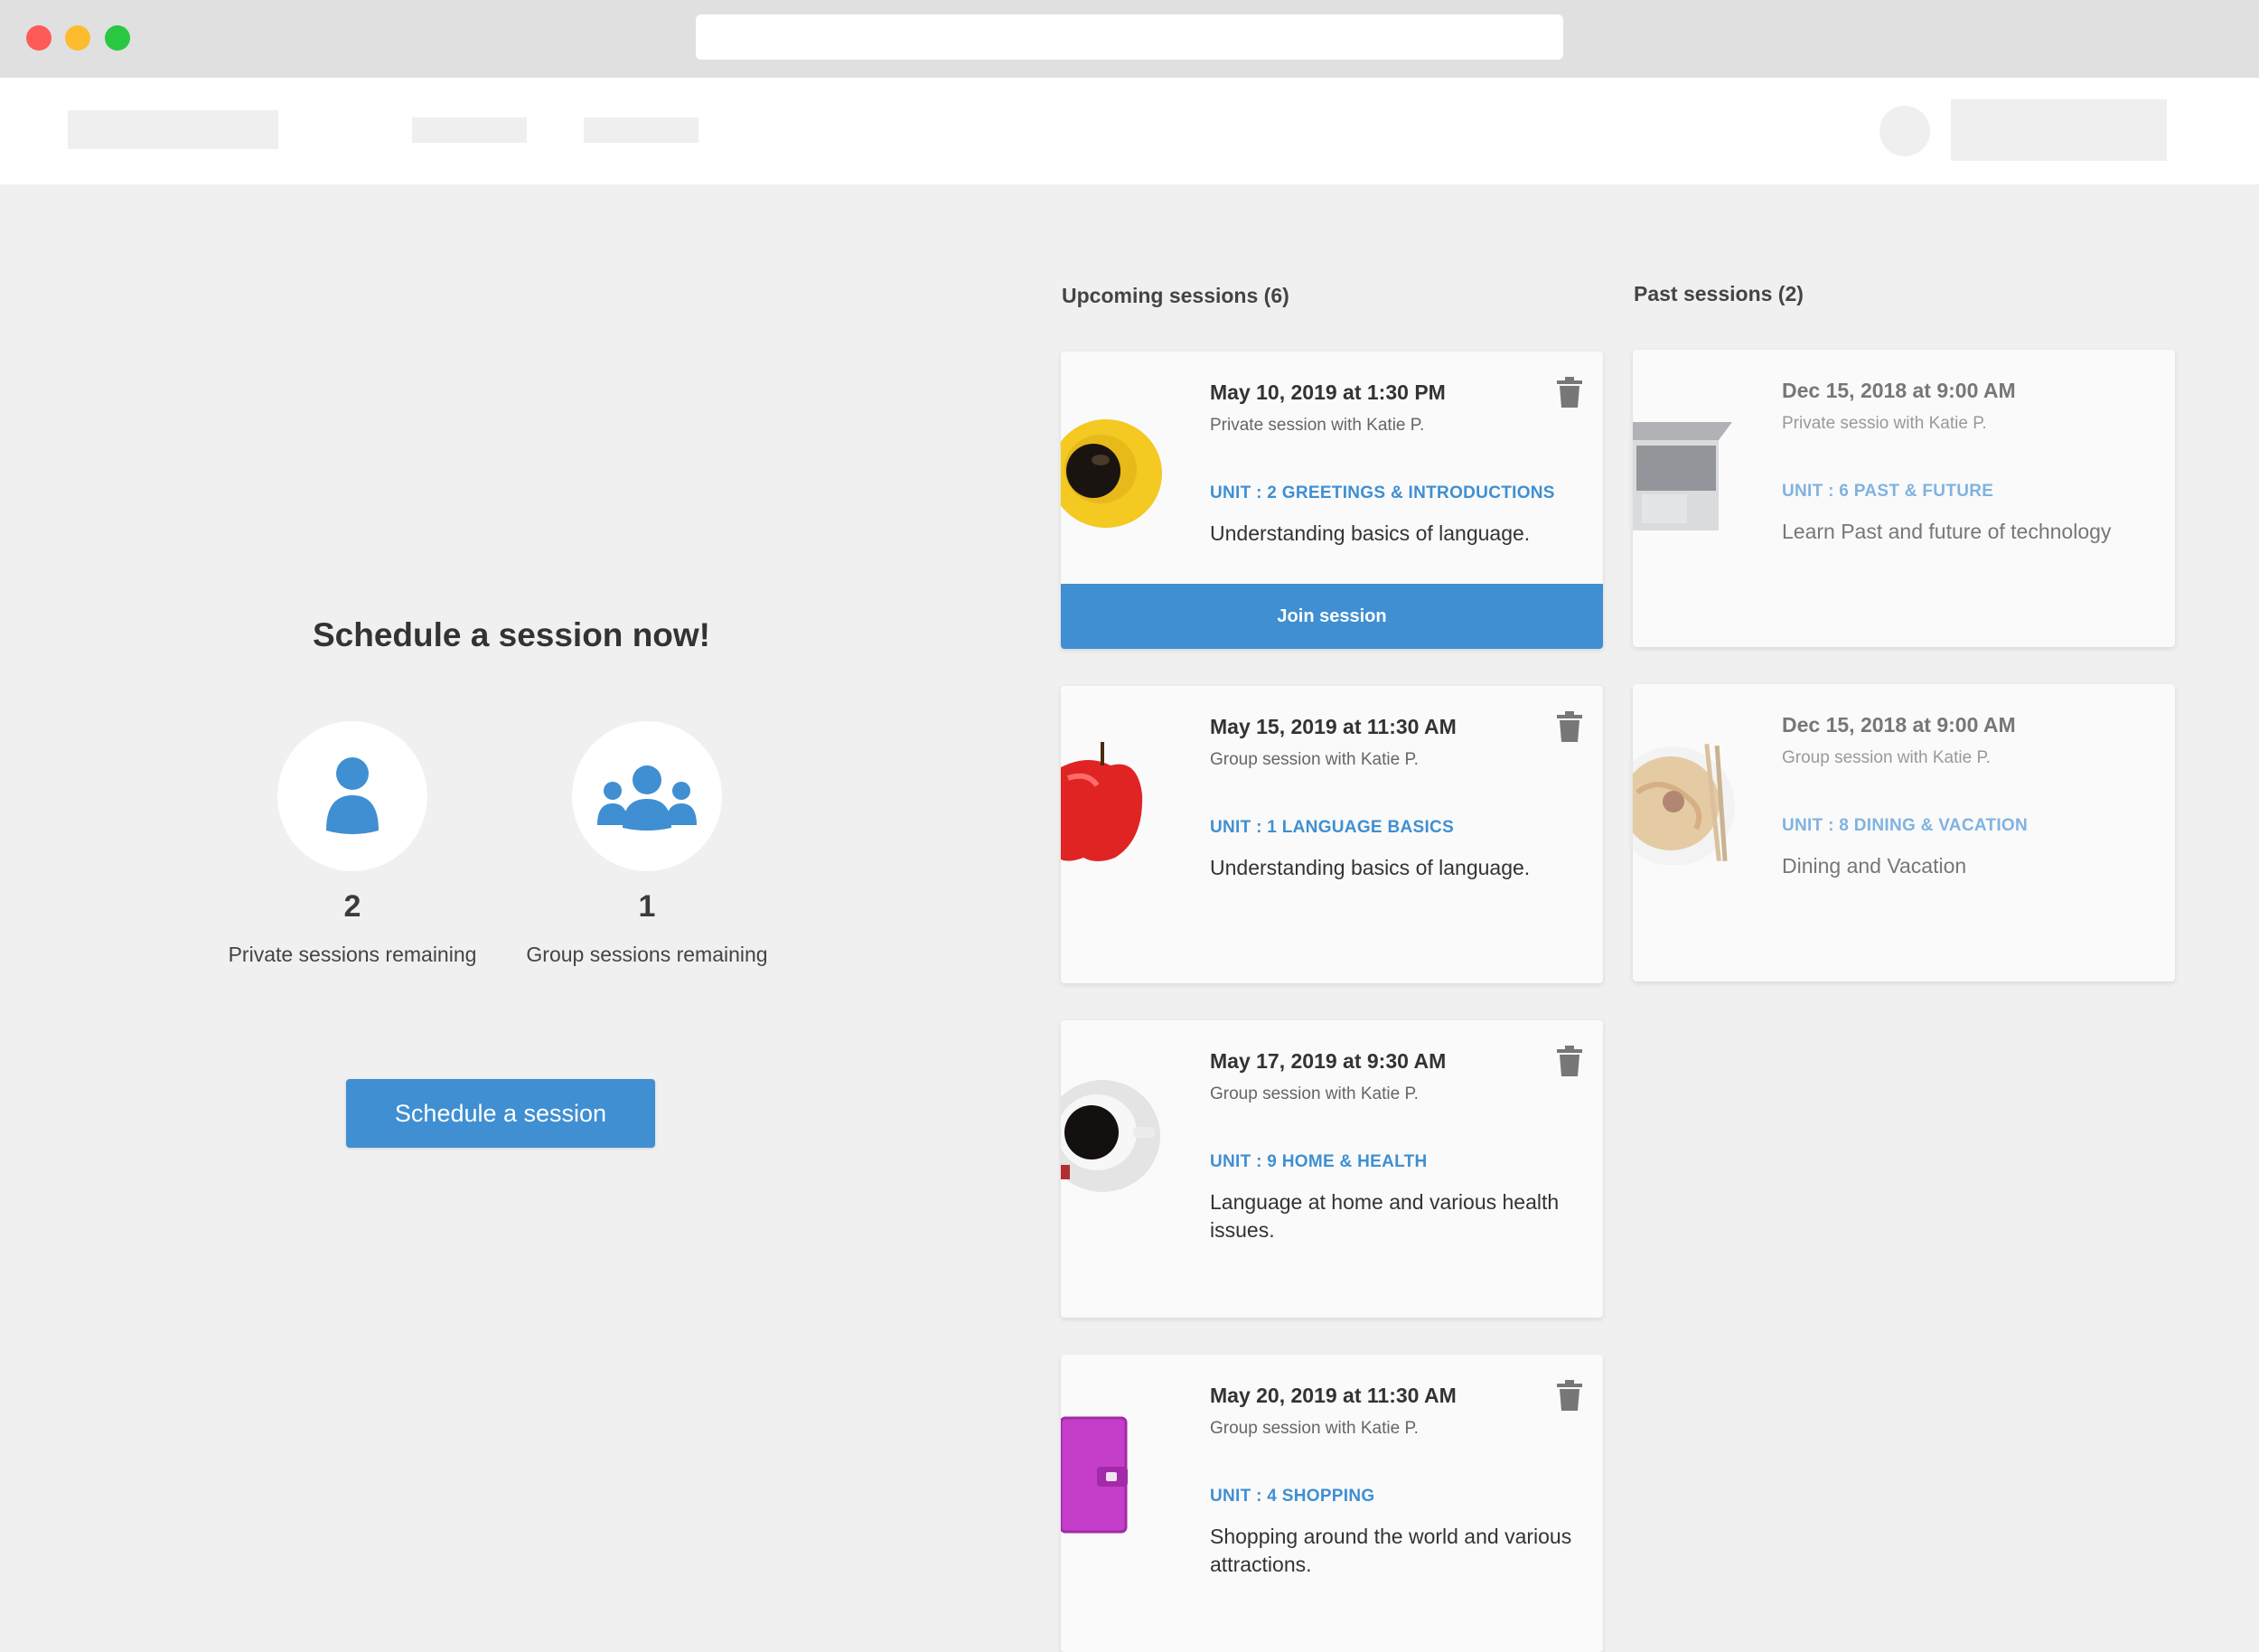 The image size is (2259, 1652). Describe the element at coordinates (1333, 1395) in the screenshot. I see `session-datetime: May 20, 2019 at 11:30 AM` at that location.